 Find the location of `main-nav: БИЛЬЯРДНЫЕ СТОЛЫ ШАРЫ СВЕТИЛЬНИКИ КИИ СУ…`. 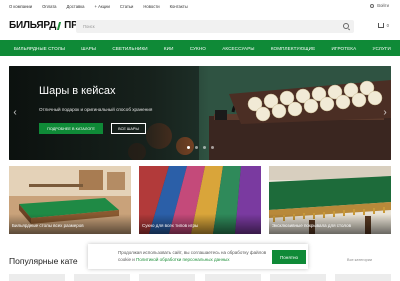

main-nav: БИЛЬЯРДНЫЕ СТОЛЫ ШАРЫ СВЕТИЛЬНИКИ КИИ СУ… is located at coordinates (200, 48).